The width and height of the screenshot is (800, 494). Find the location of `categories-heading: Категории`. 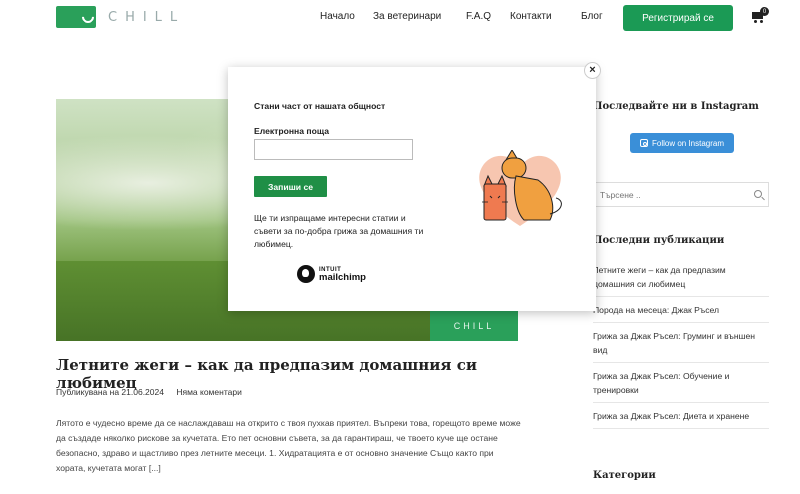

categories-heading: Категории is located at coordinates (624, 475).